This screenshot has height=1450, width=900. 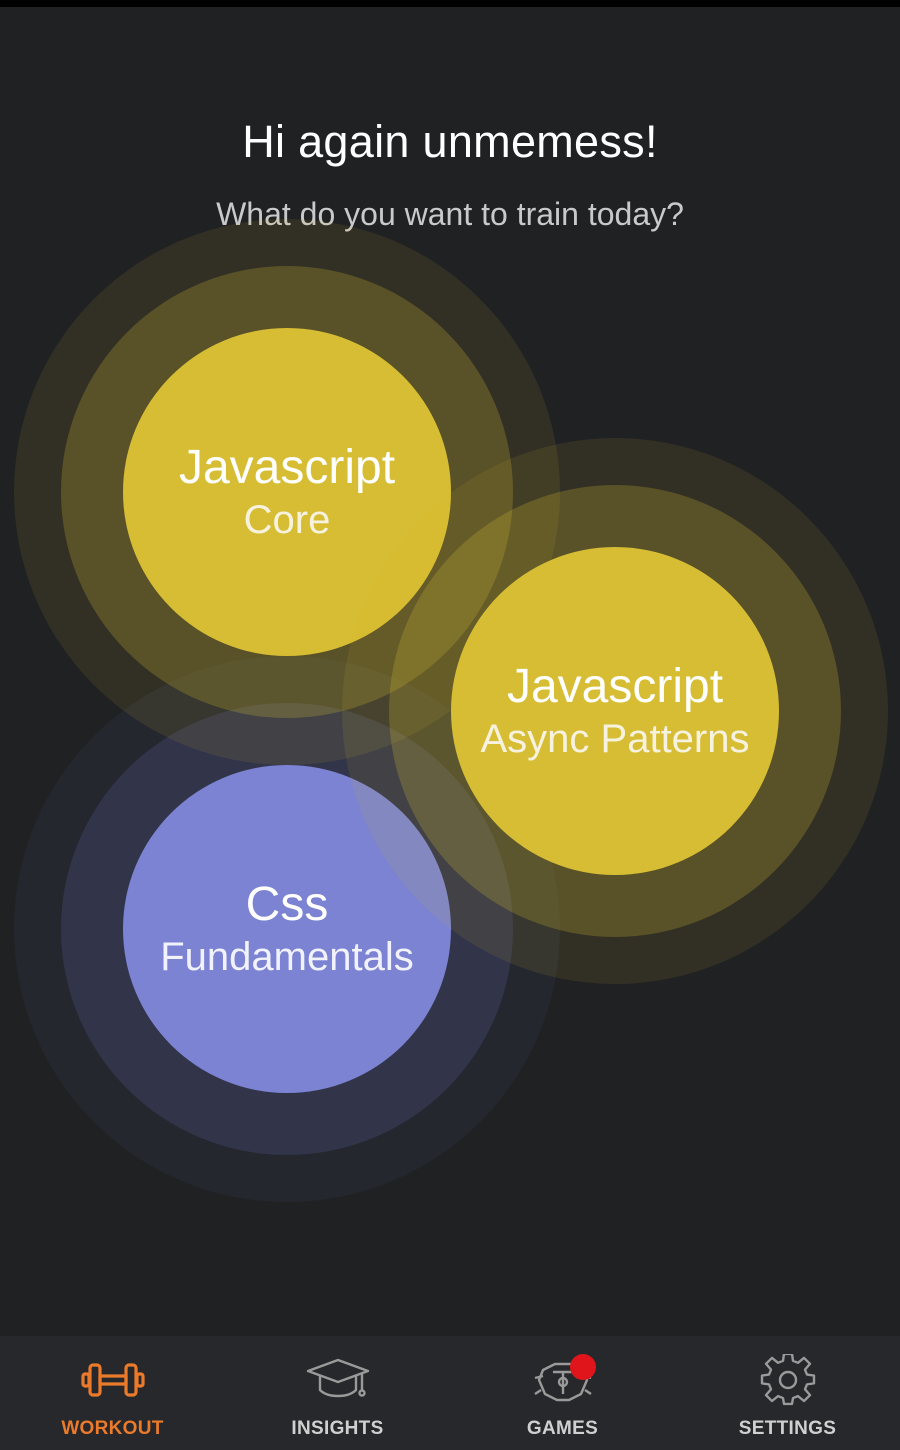 What do you see at coordinates (287, 905) in the screenshot?
I see `topic-title: Css` at bounding box center [287, 905].